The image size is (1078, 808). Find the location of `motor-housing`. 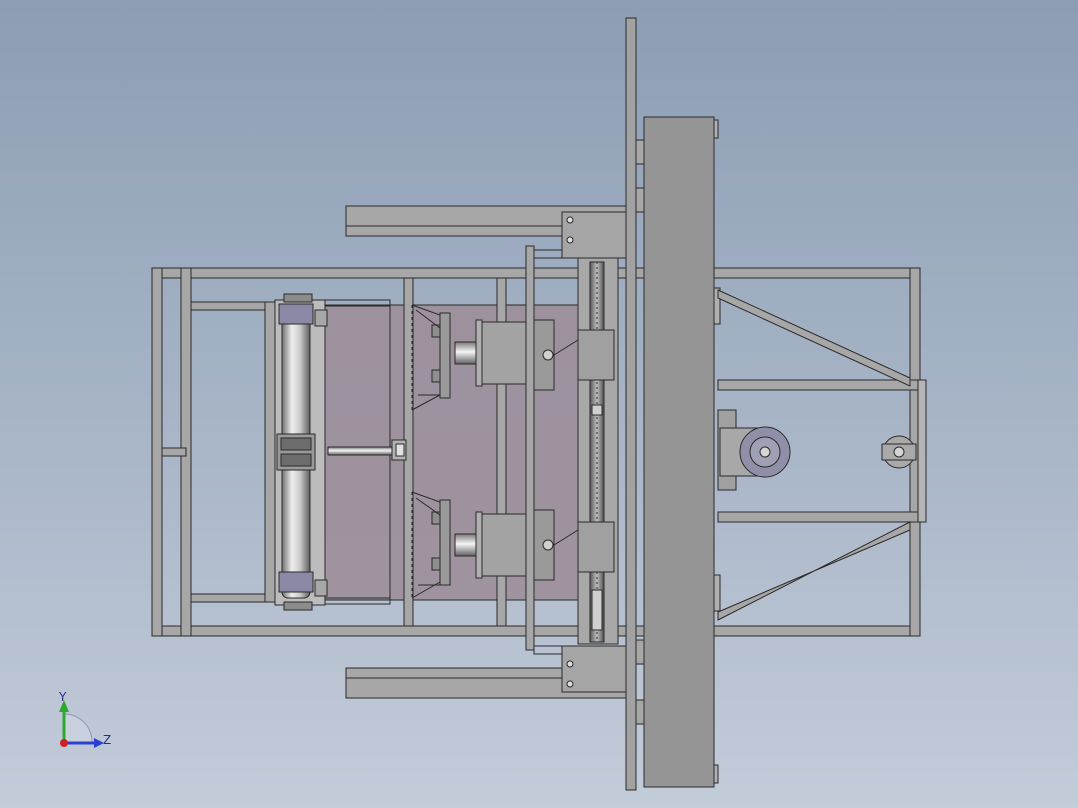

motor-housing is located at coordinates (682, 452).